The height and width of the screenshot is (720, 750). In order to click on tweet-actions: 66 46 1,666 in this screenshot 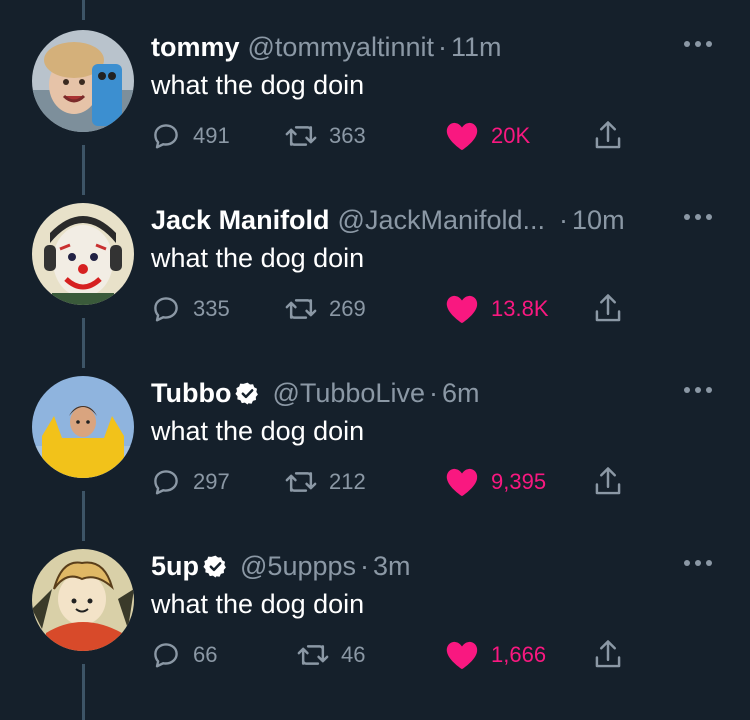, I will do `click(396, 655)`.